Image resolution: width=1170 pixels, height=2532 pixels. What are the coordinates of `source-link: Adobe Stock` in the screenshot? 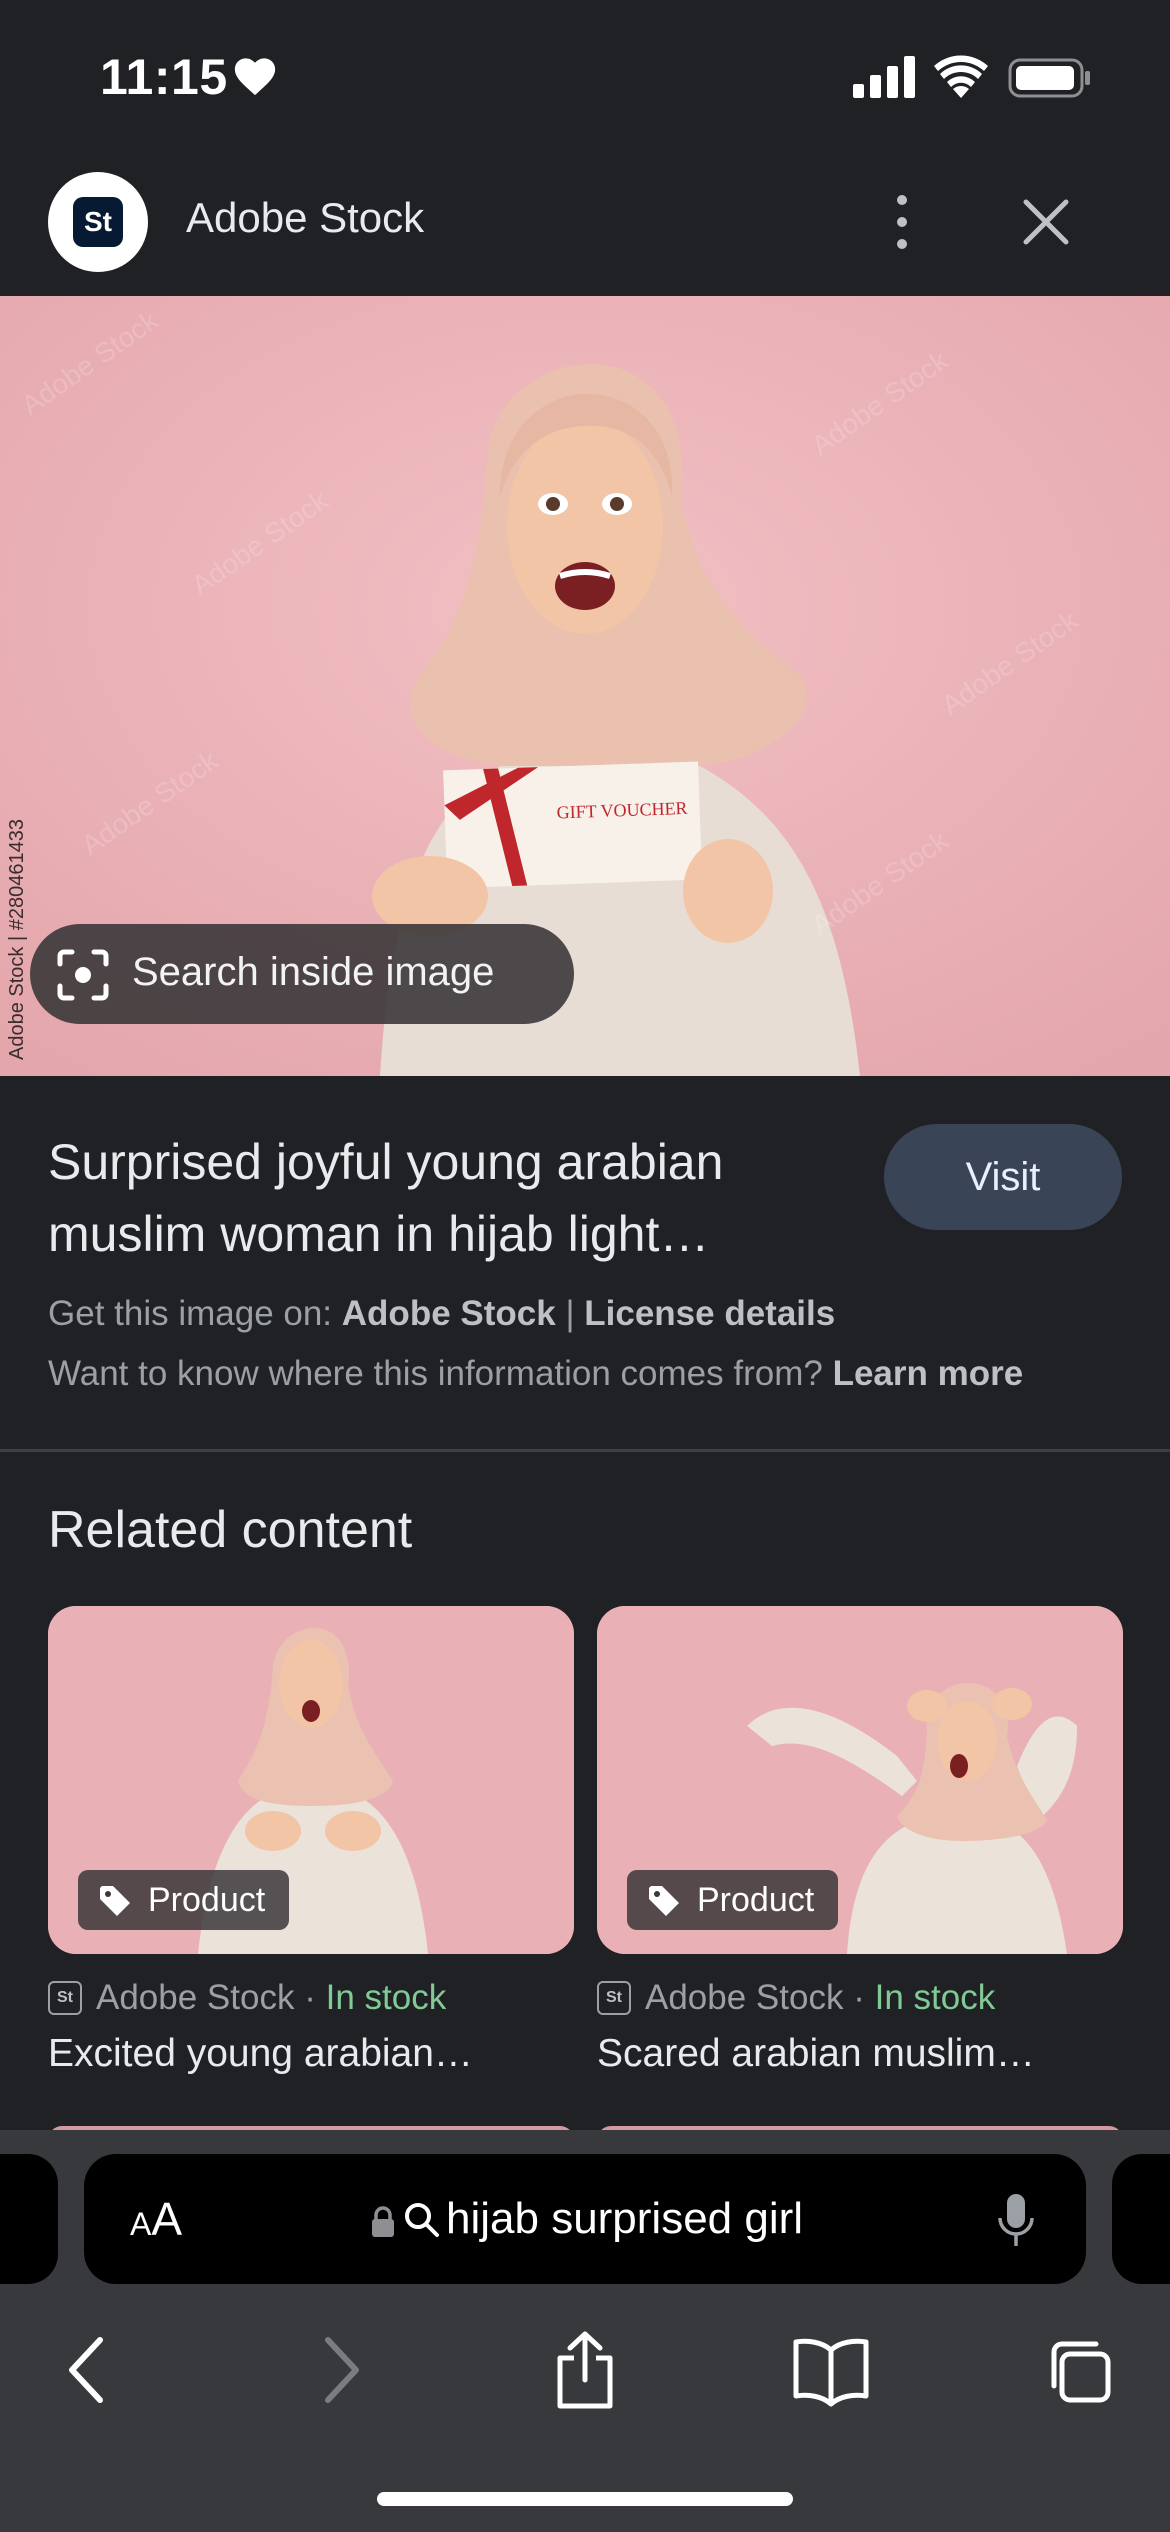 It's located at (449, 1313).